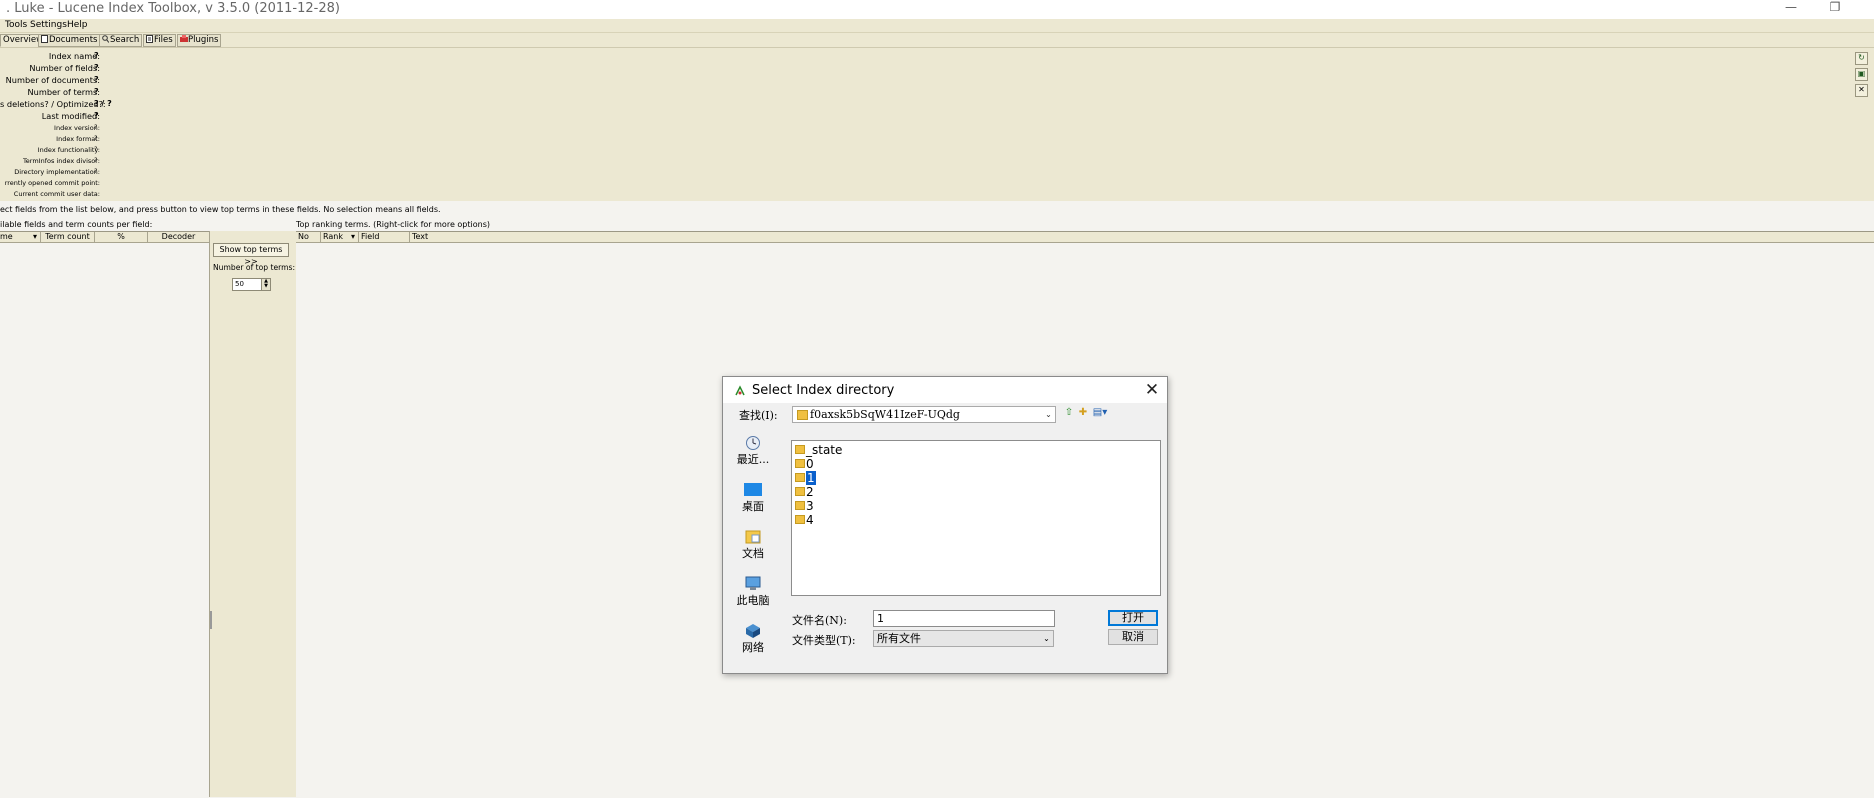 The image size is (1874, 798). I want to click on column-name-label: me, so click(6, 236).